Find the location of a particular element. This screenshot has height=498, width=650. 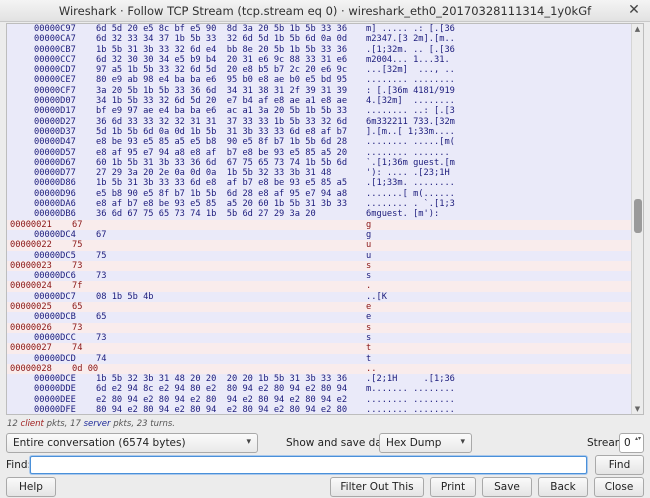

server-data-line: 00000DC6 73 s is located at coordinates (319, 276).